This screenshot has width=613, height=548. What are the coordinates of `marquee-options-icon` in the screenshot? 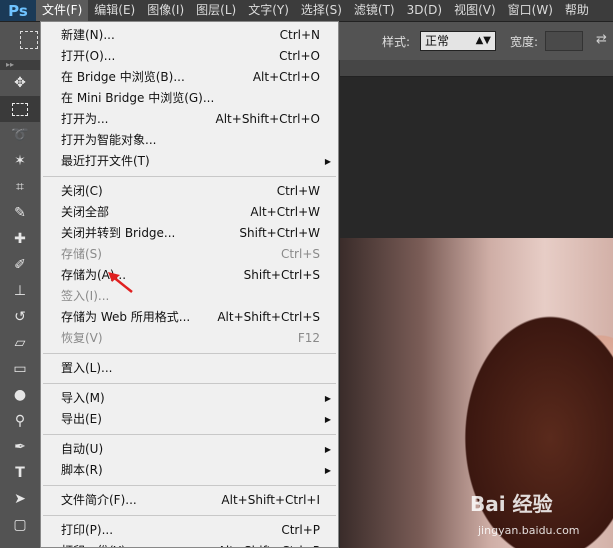 It's located at (29, 40).